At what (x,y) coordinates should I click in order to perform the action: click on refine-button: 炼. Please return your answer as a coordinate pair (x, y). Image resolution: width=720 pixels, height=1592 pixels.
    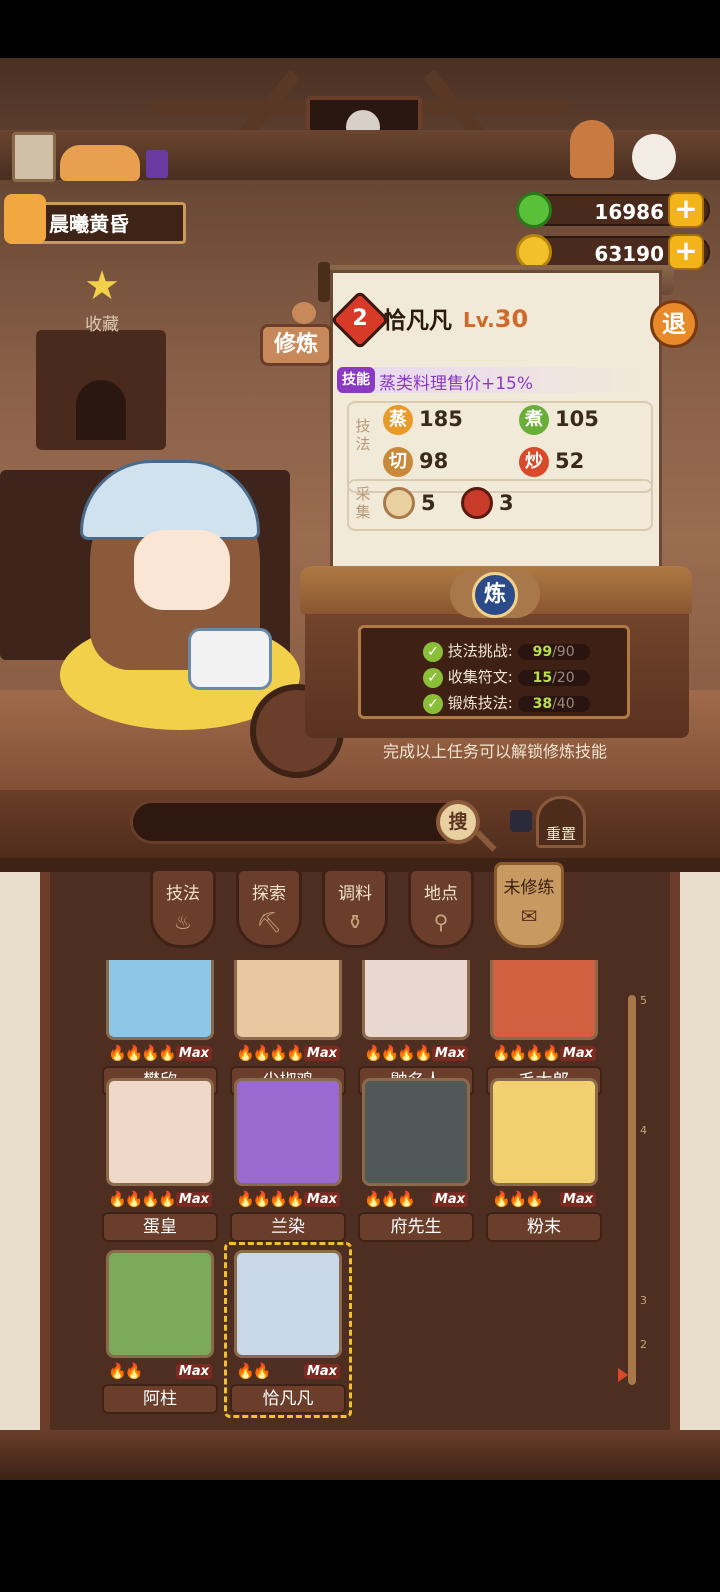
    Looking at the image, I should click on (495, 595).